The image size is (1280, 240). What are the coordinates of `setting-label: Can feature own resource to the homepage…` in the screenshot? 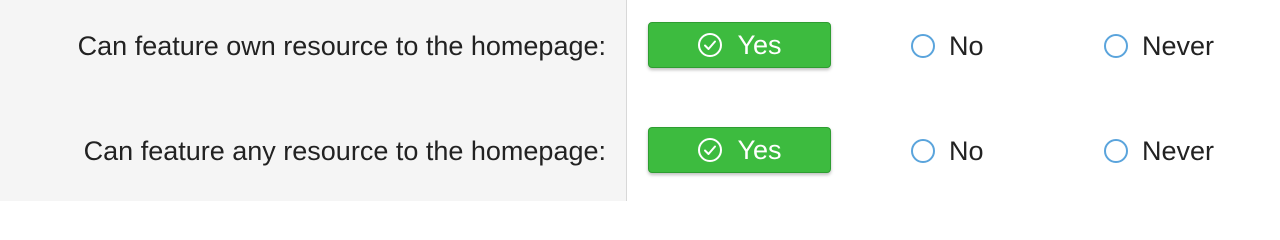 It's located at (341, 46).